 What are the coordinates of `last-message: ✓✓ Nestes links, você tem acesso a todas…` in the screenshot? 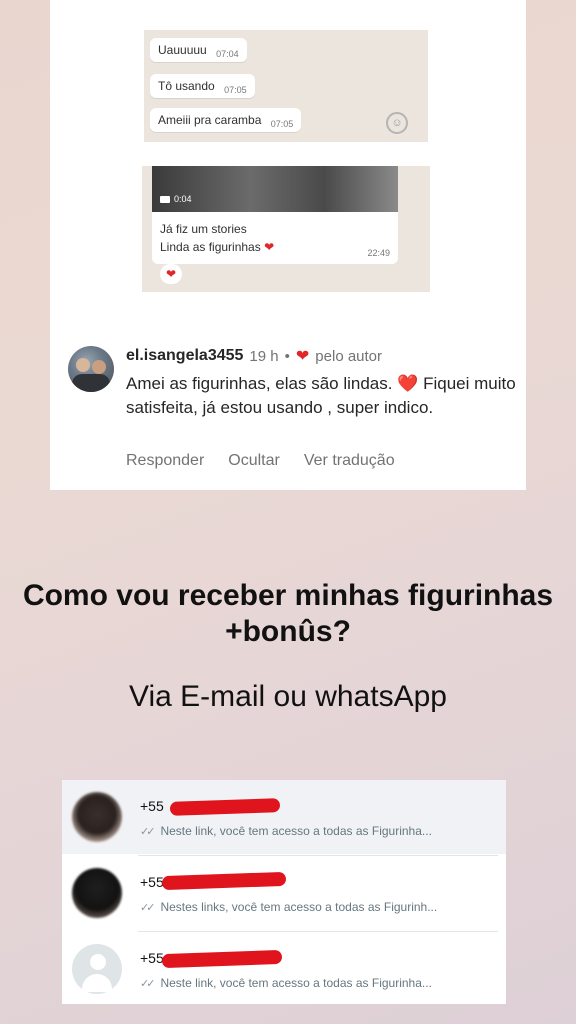 It's located at (288, 907).